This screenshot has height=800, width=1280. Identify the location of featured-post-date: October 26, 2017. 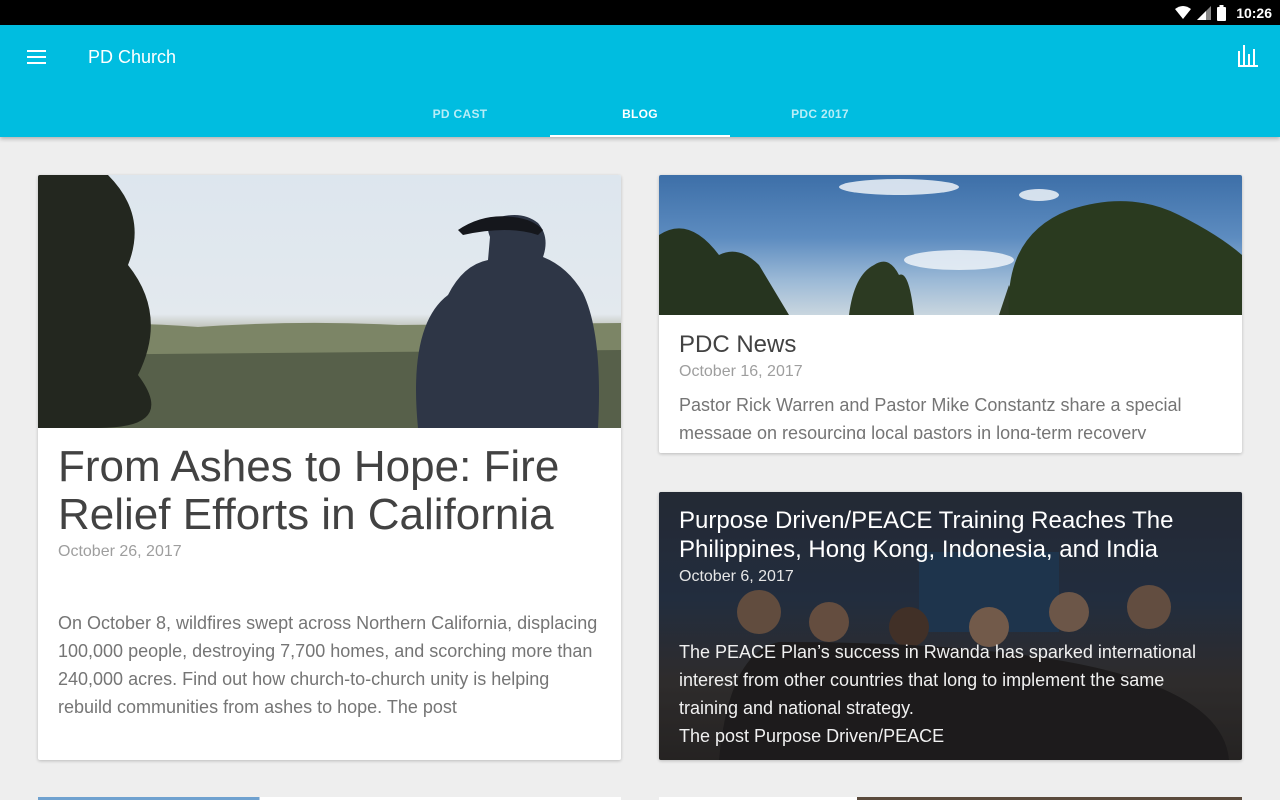
(120, 551).